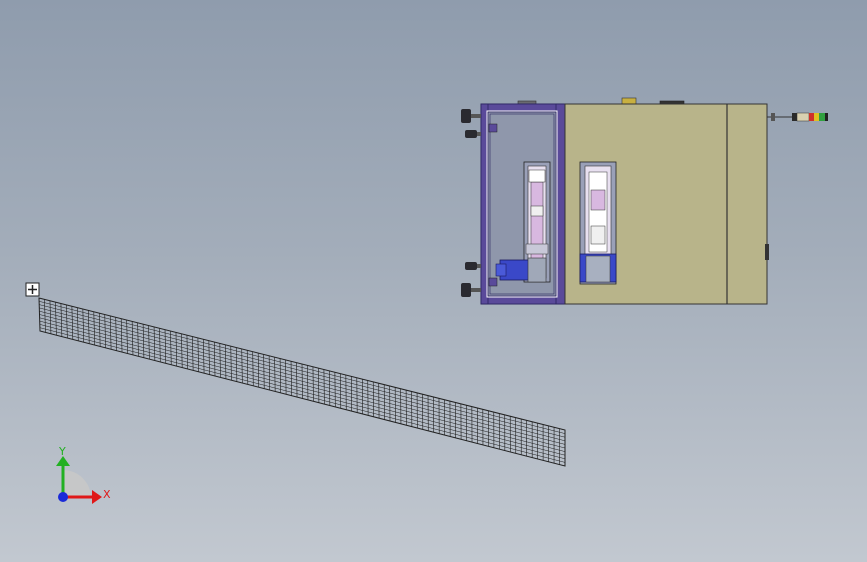  Describe the element at coordinates (107, 494) in the screenshot. I see `x-axis-label: X` at that location.